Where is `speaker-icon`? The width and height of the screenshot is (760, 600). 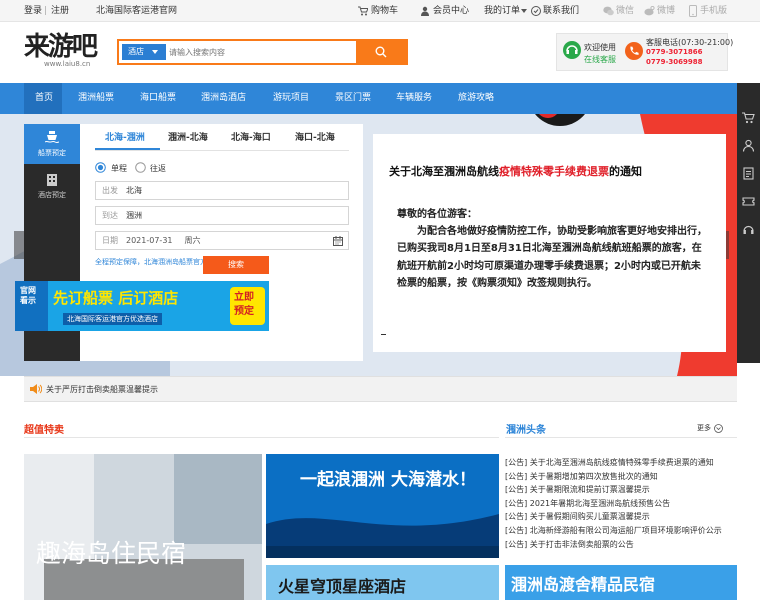 speaker-icon is located at coordinates (36, 389).